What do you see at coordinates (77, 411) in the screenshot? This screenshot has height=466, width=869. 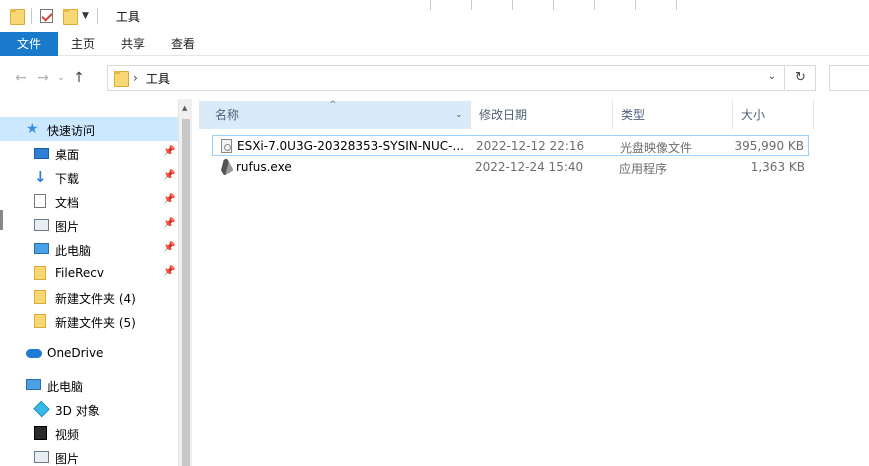 I see `nav-label: 3D 对象` at bounding box center [77, 411].